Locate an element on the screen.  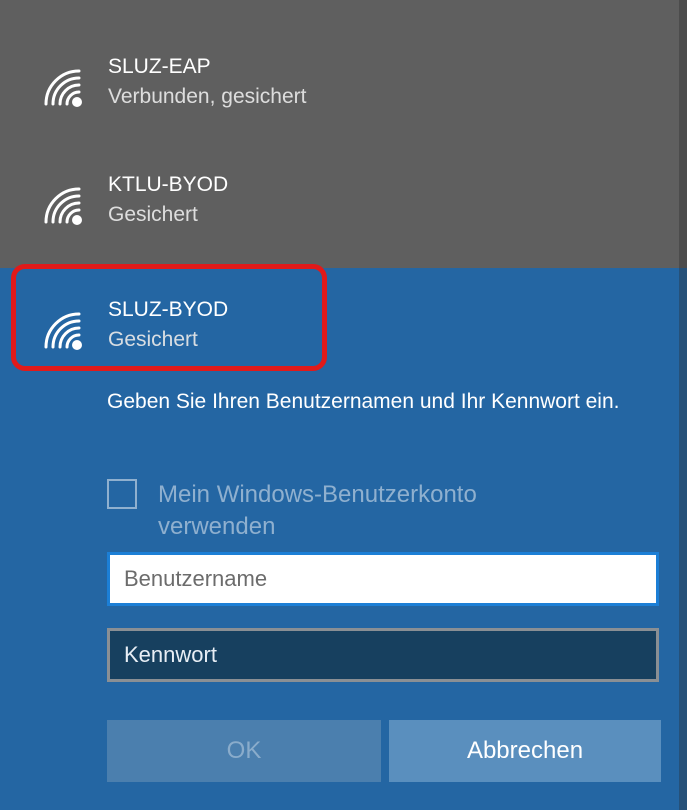
username-input is located at coordinates (383, 579).